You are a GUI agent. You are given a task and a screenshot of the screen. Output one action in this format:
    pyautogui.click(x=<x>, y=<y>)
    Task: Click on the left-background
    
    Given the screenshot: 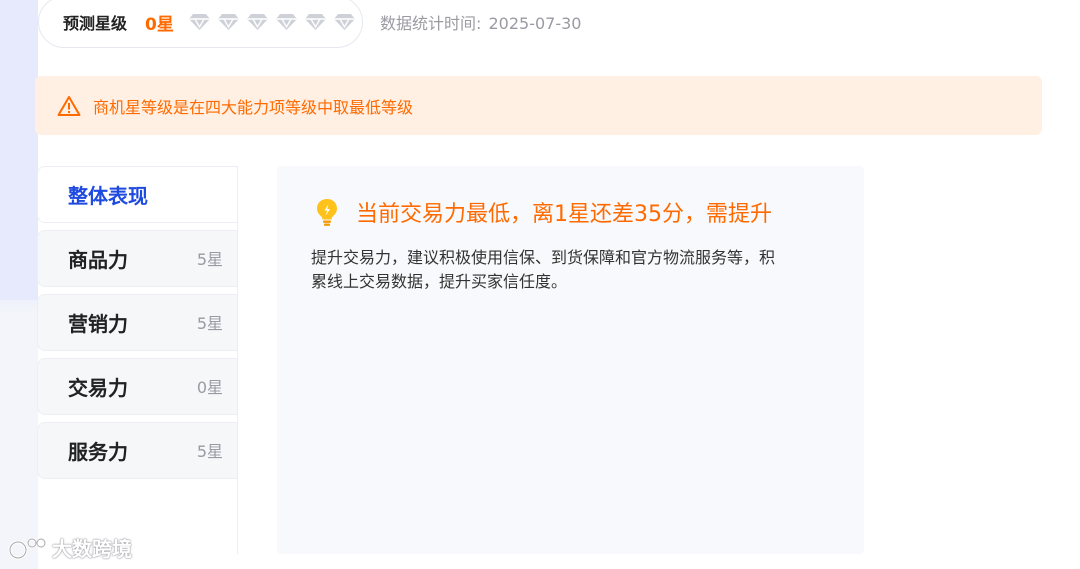 What is the action you would take?
    pyautogui.click(x=19, y=284)
    